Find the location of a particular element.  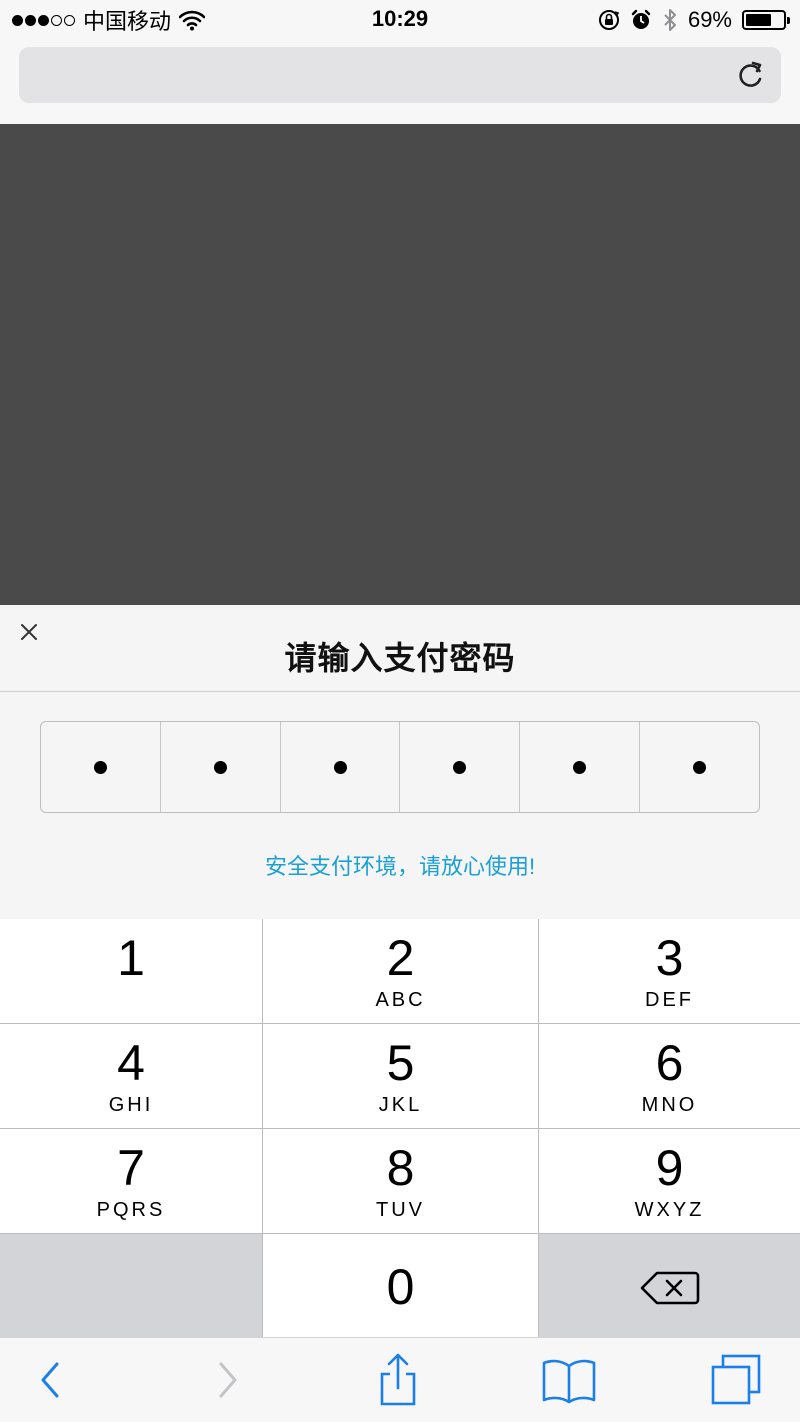

key-digit: 8 is located at coordinates (400, 1168).